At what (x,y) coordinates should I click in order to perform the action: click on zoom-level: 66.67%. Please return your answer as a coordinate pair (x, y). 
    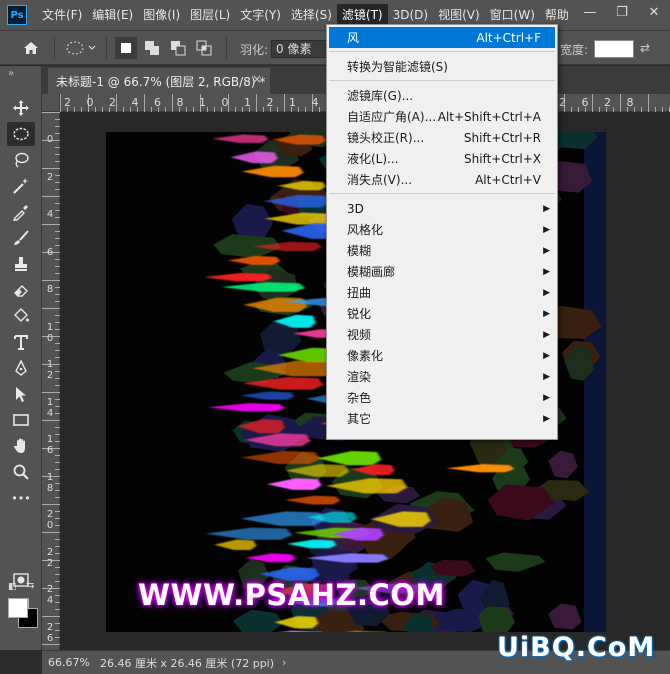
    Looking at the image, I should click on (69, 662).